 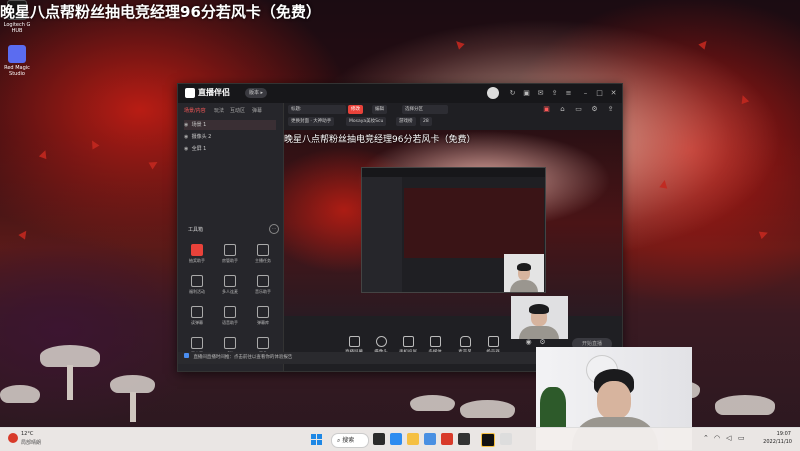 I want to click on cover-button: 更换封面 · 大神助手, so click(x=311, y=121).